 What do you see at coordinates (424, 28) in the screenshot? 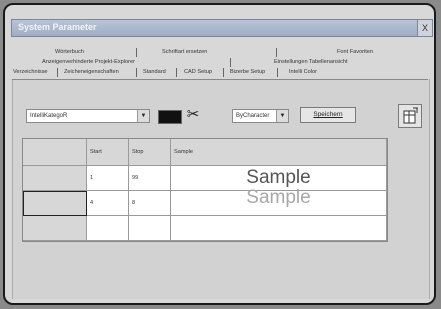
I see `close-button: X` at bounding box center [424, 28].